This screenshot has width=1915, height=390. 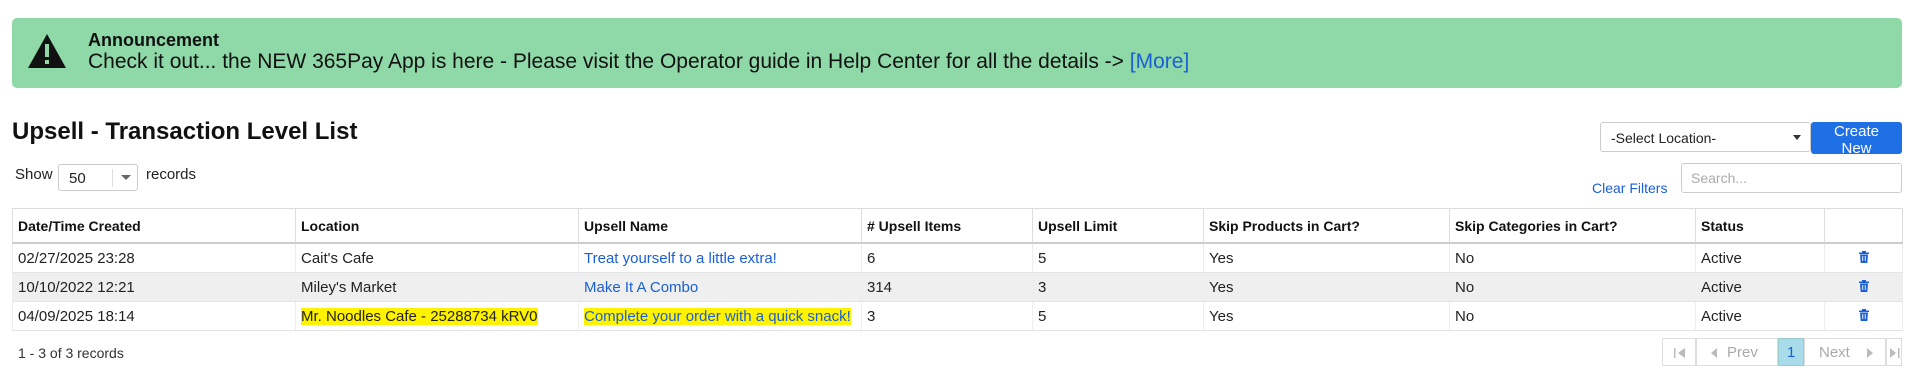 What do you see at coordinates (720, 226) in the screenshot?
I see `column-header-upsell-name: Upsell Name` at bounding box center [720, 226].